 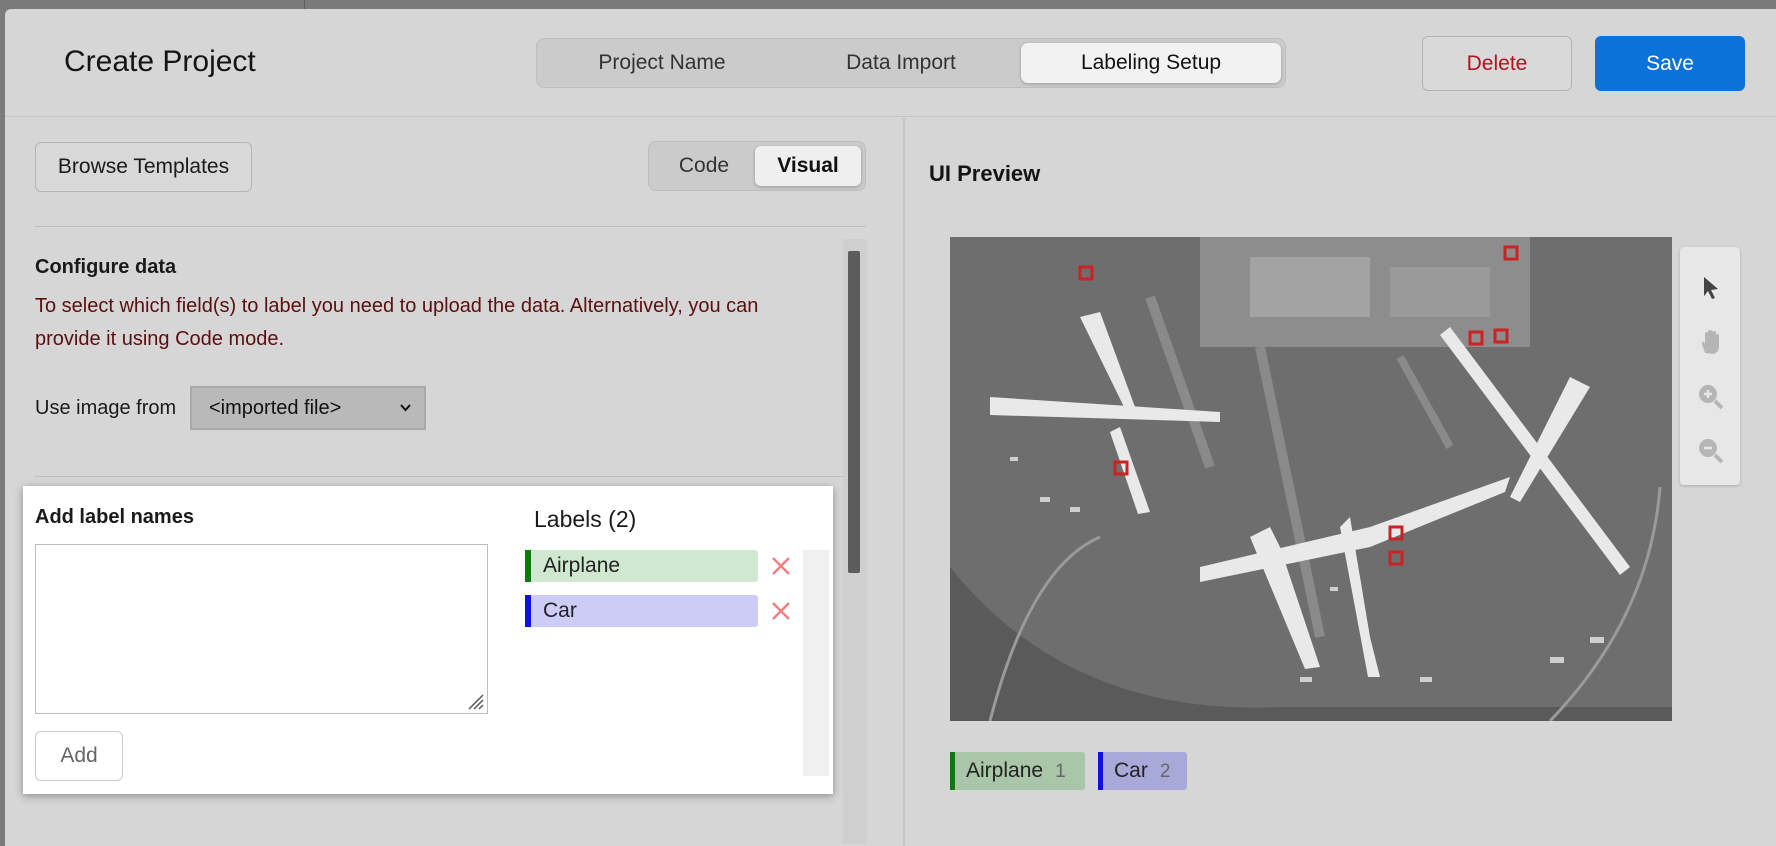 What do you see at coordinates (1151, 63) in the screenshot?
I see `tab-labeling-setup: Labeling Setup` at bounding box center [1151, 63].